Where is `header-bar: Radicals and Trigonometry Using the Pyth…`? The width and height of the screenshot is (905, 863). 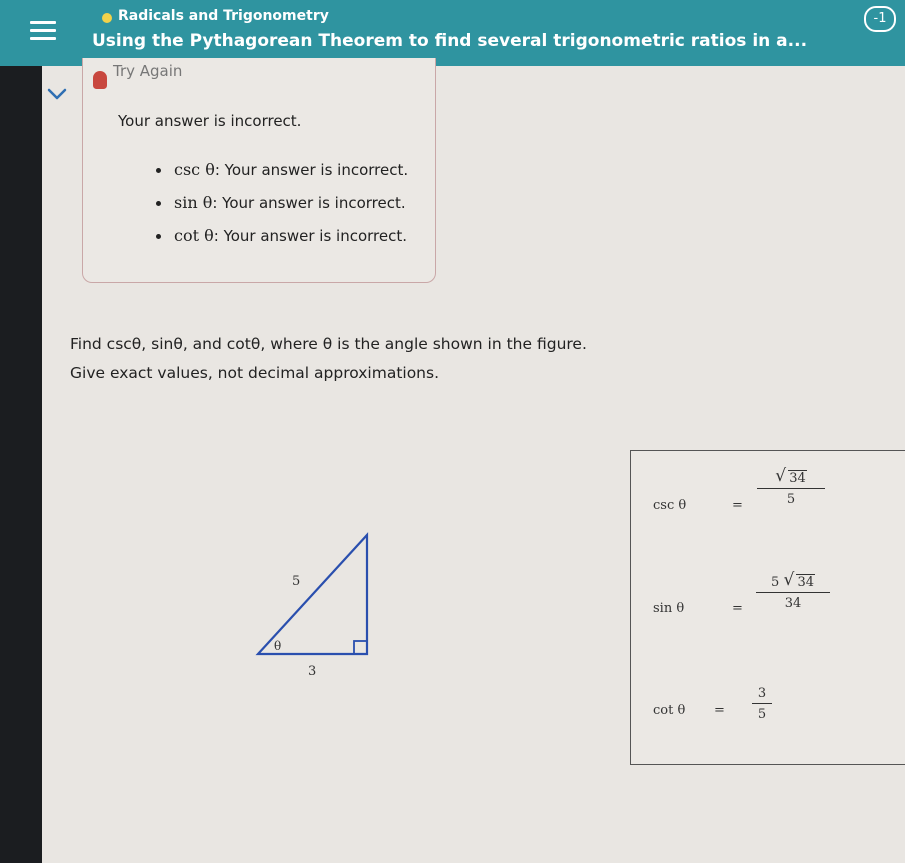
header-bar: Radicals and Trigonometry Using the Pyth… is located at coordinates (452, 33).